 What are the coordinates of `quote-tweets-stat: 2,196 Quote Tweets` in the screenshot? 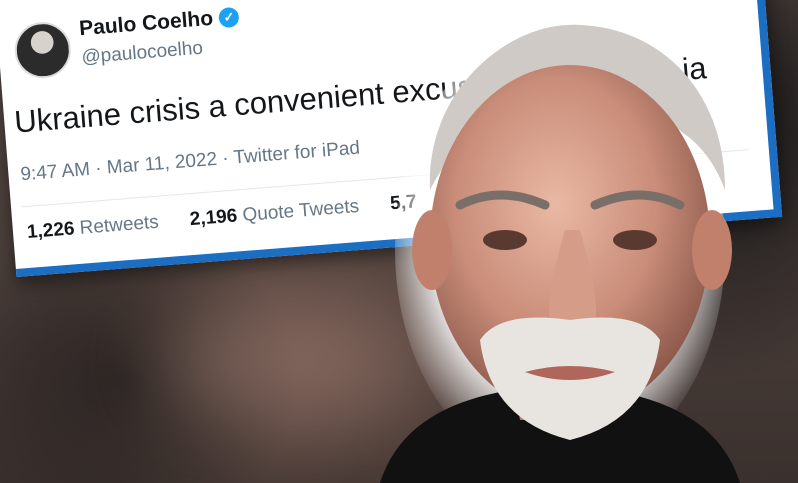 It's located at (274, 213).